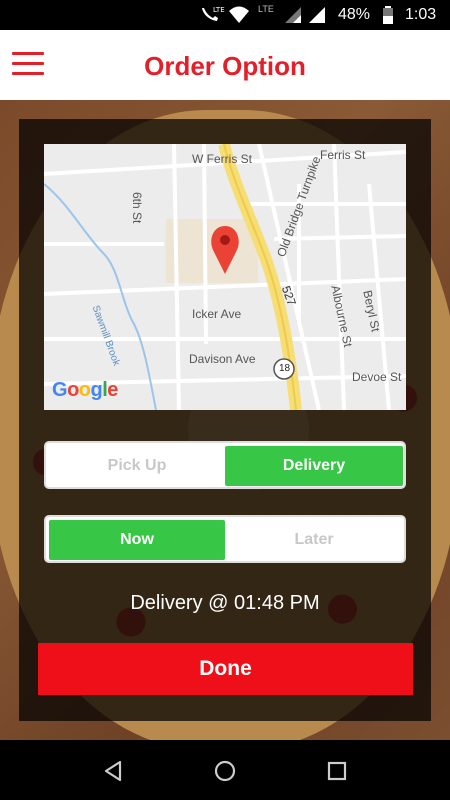 The image size is (450, 800). What do you see at coordinates (85, 390) in the screenshot?
I see `google-logo: Google` at bounding box center [85, 390].